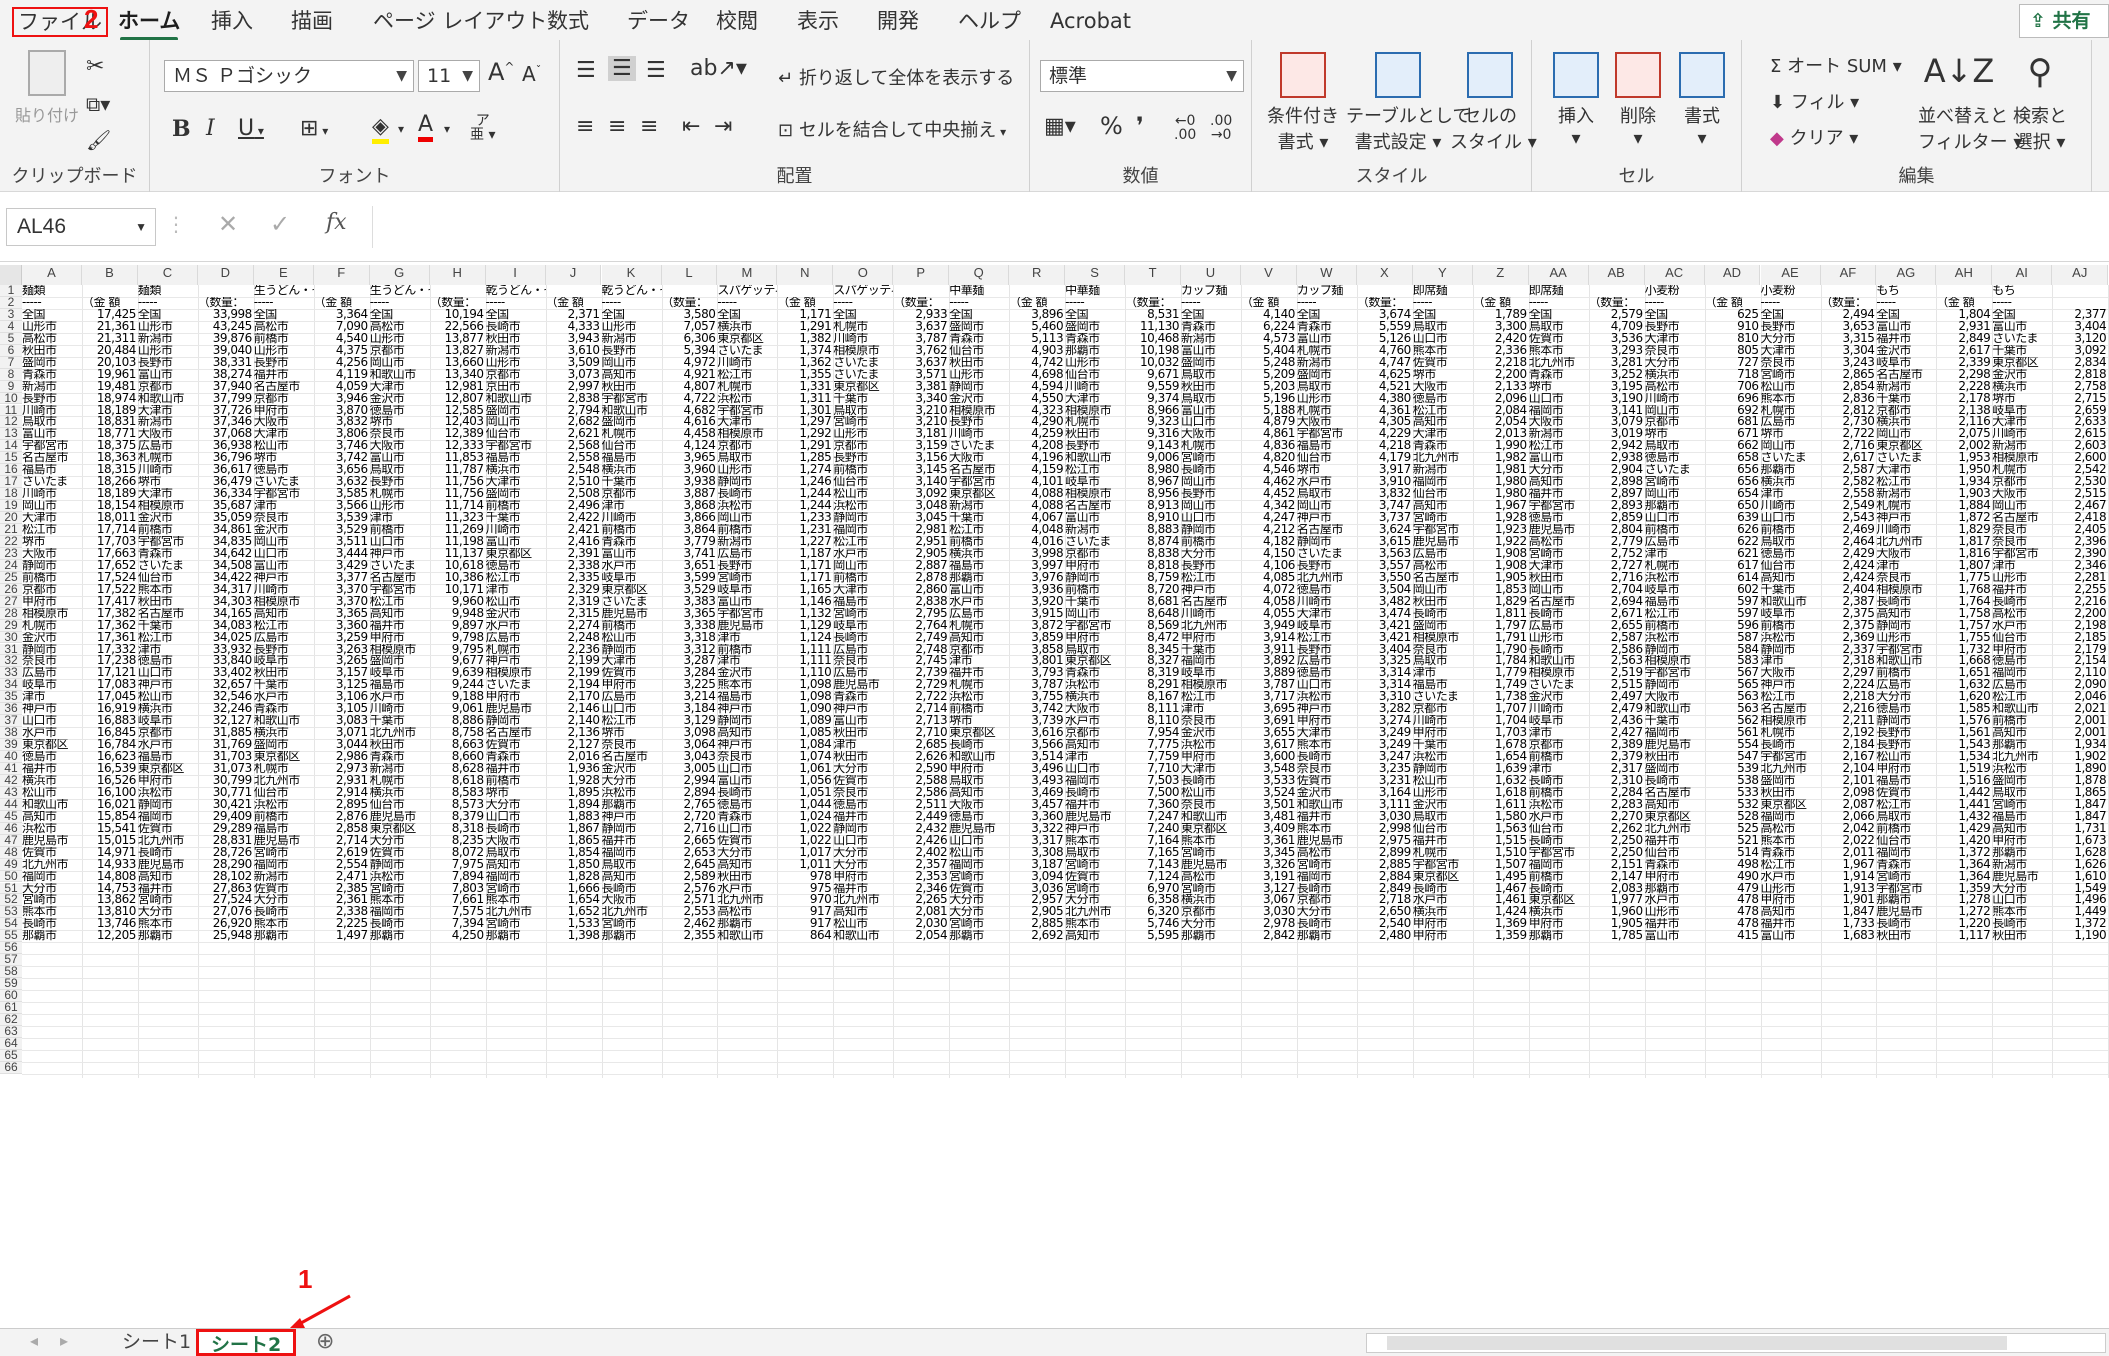 The width and height of the screenshot is (2109, 1356). I want to click on cell: （金 額, so click(1037, 303).